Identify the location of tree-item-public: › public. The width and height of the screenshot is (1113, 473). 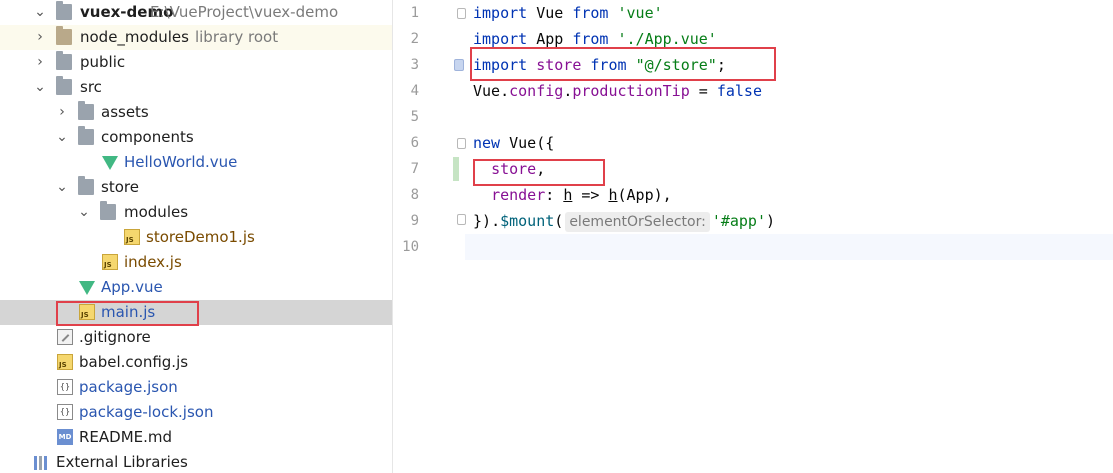
(196, 62).